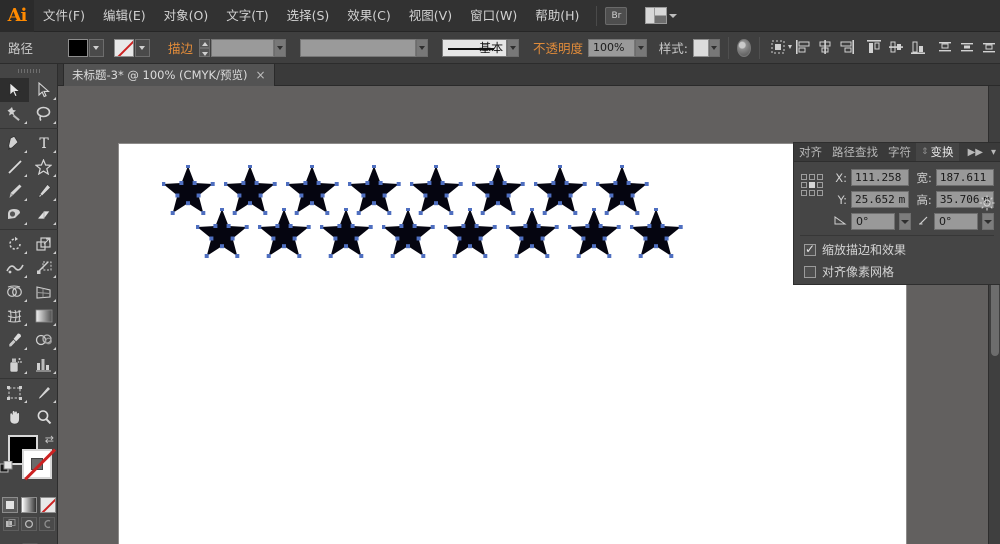  What do you see at coordinates (279, 47) in the screenshot?
I see `stroke-weight-dropdown-icon` at bounding box center [279, 47].